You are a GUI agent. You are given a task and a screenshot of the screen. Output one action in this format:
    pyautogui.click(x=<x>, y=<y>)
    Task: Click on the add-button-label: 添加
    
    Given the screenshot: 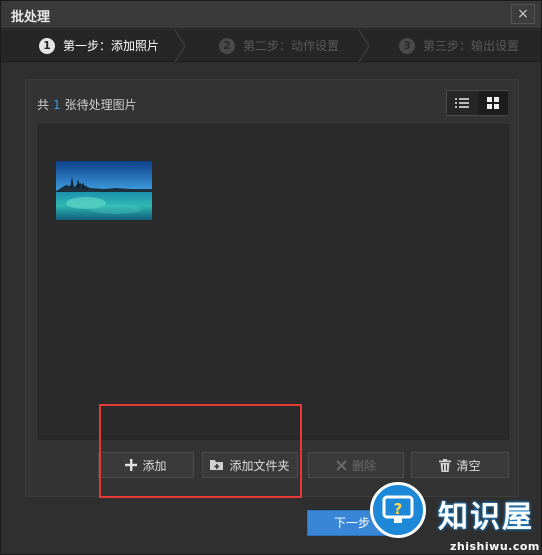 What is the action you would take?
    pyautogui.click(x=154, y=465)
    